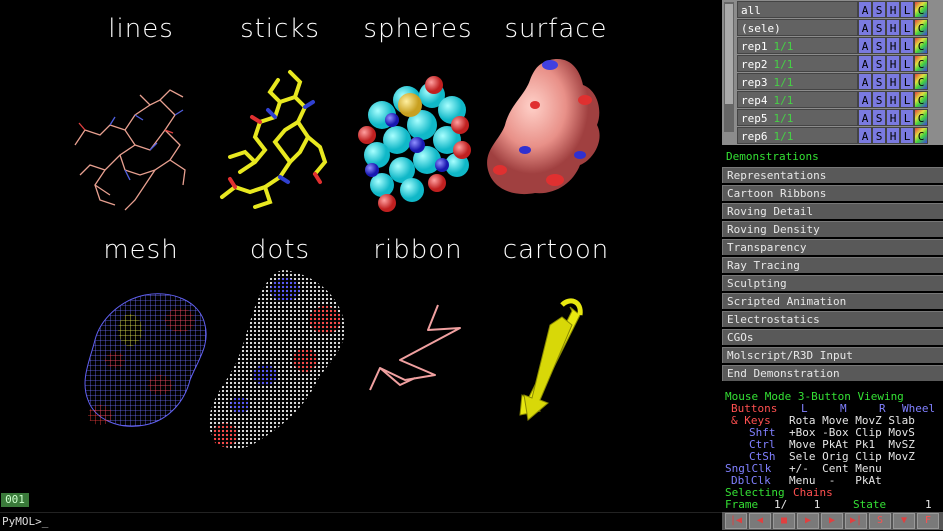 The height and width of the screenshot is (531, 943). I want to click on object-name: rep4 1/1, so click(797, 99).